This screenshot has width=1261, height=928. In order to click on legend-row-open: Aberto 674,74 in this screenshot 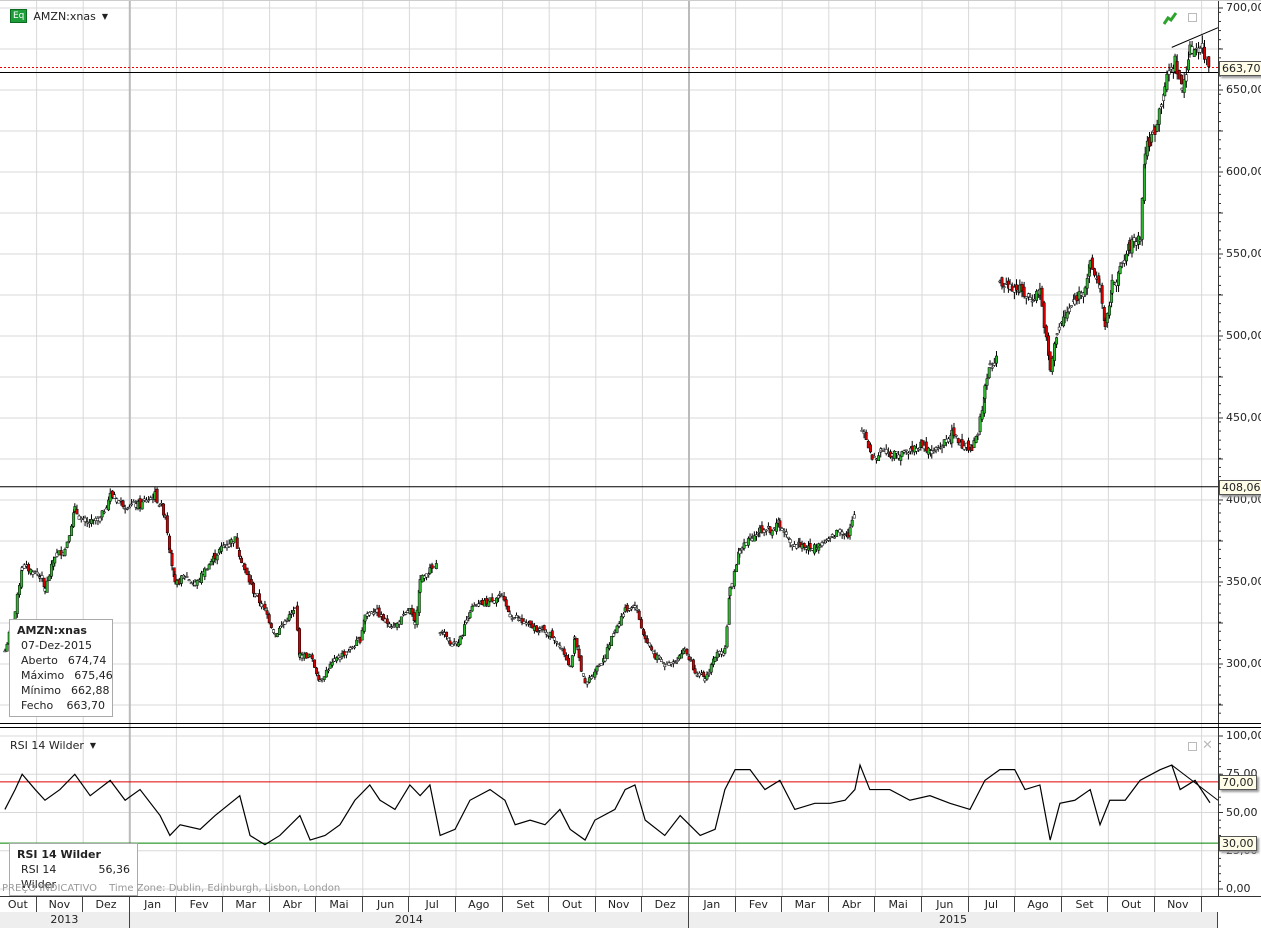, I will do `click(64, 660)`.